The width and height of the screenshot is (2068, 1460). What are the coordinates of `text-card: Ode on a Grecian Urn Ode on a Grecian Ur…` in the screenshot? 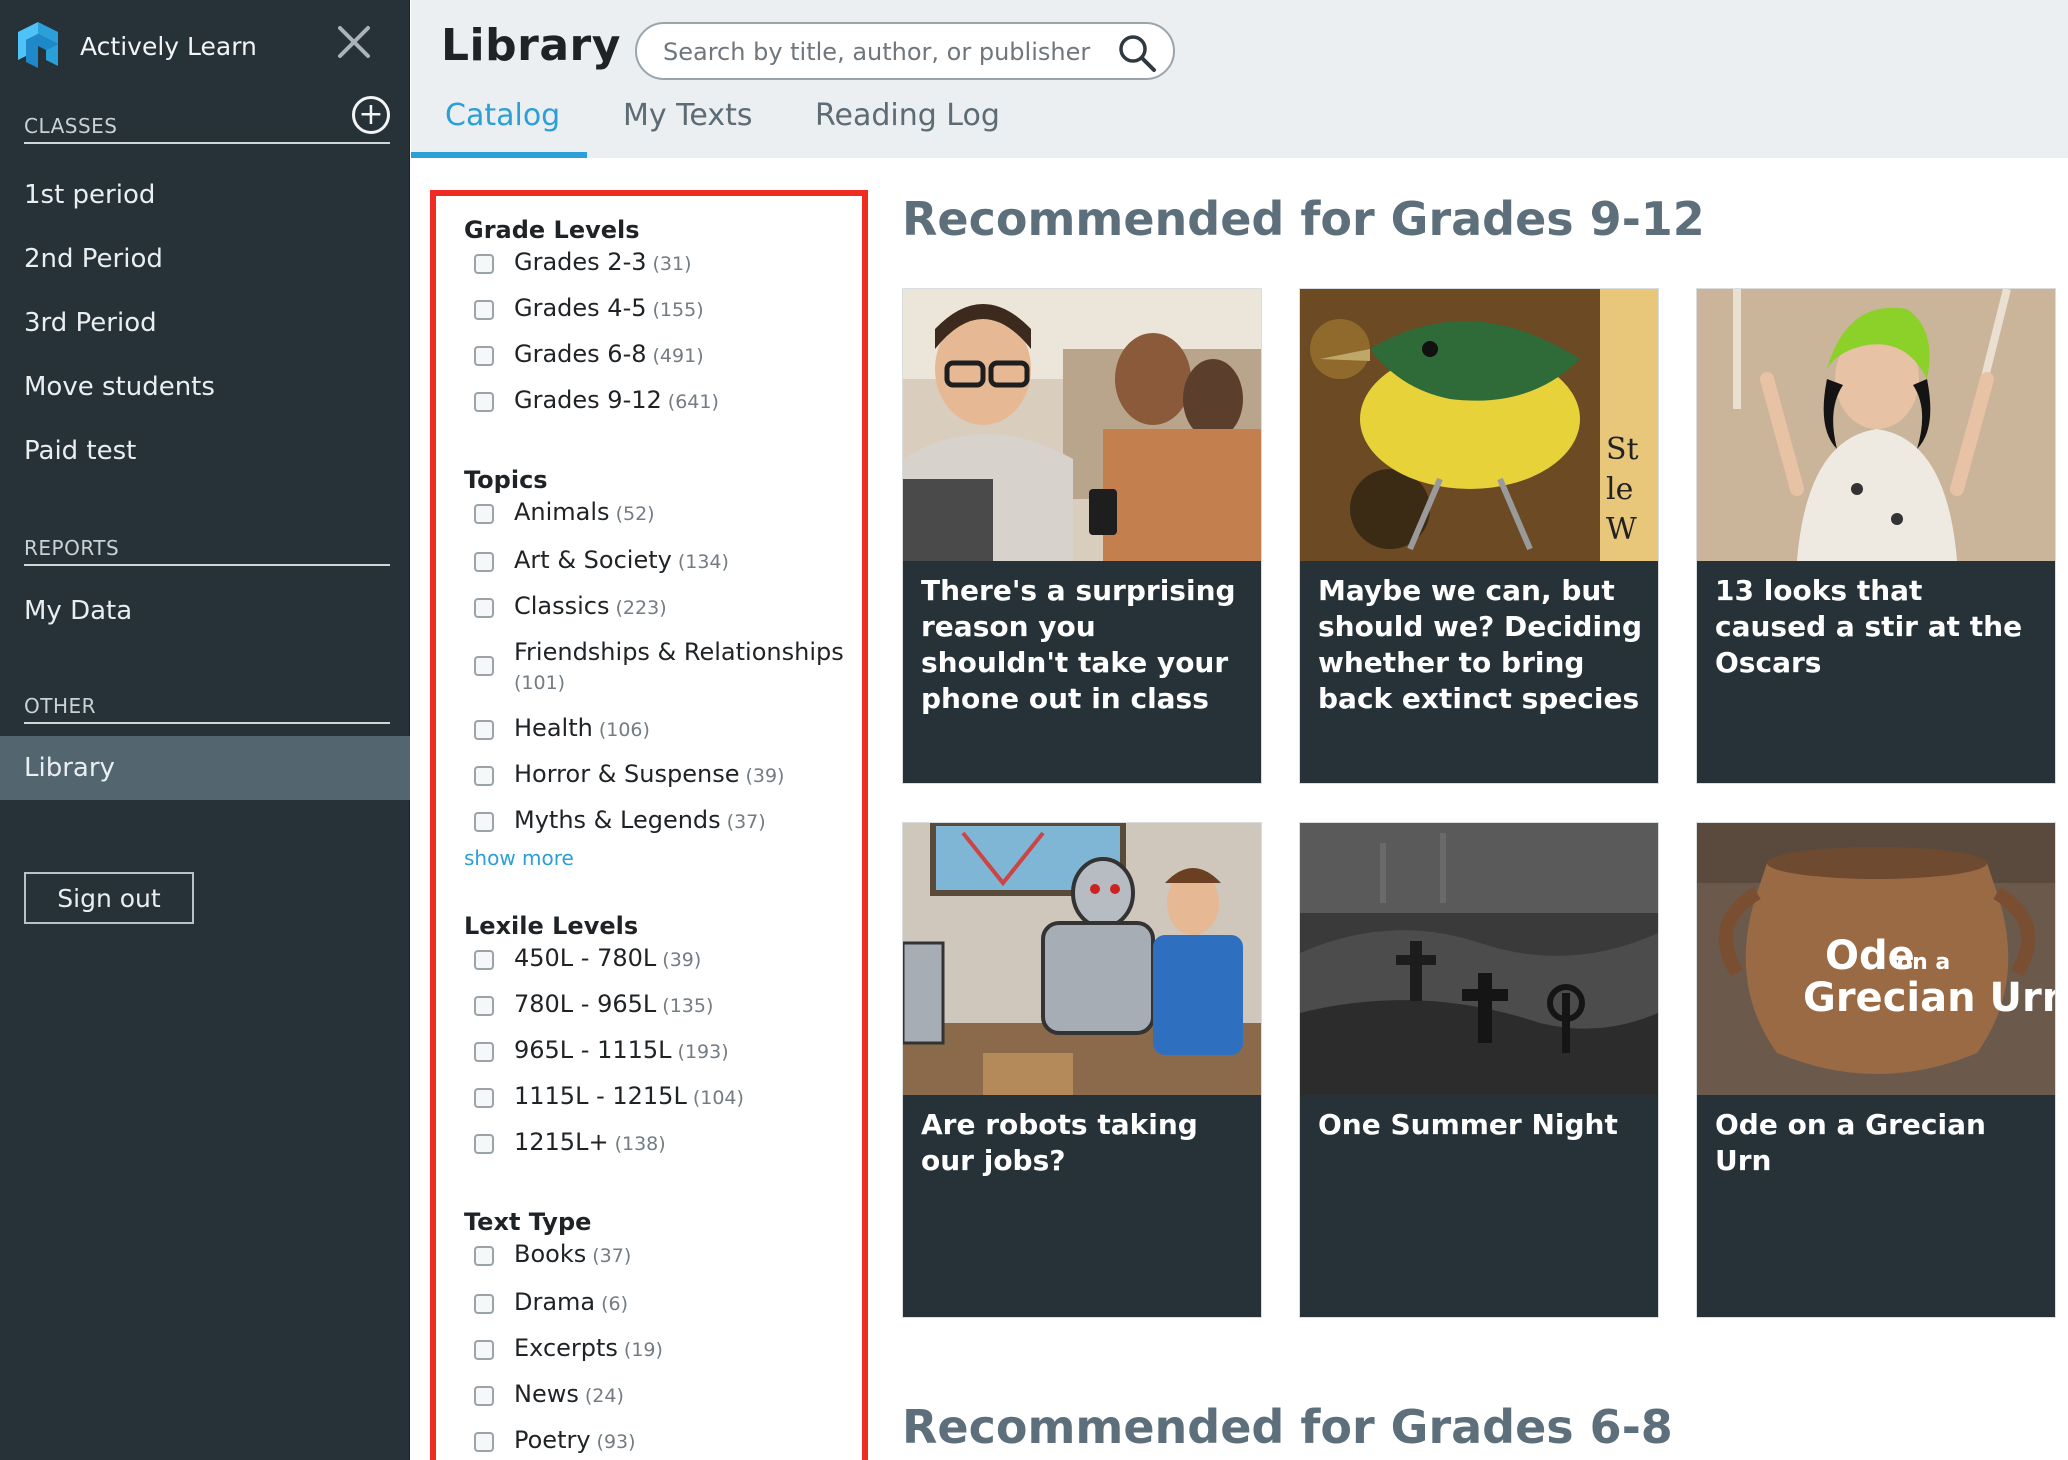 It's located at (1876, 1070).